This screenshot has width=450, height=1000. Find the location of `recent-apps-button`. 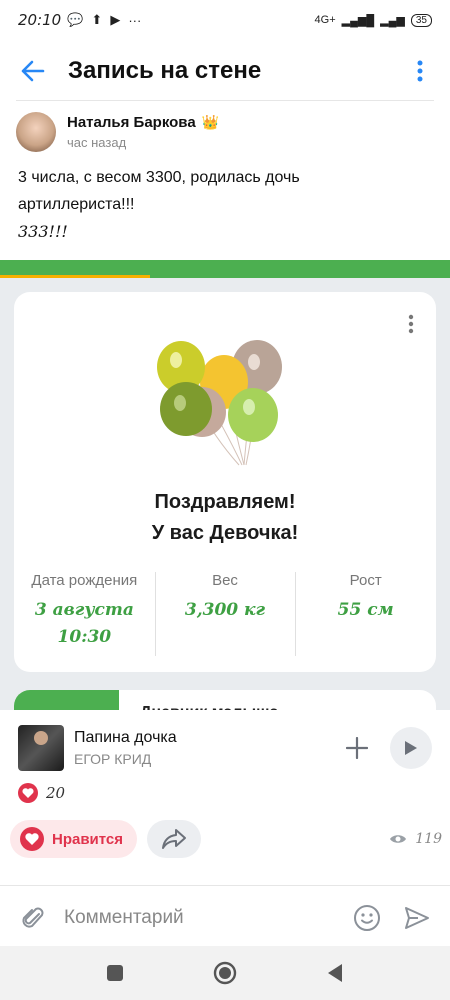

recent-apps-button is located at coordinates (115, 973).